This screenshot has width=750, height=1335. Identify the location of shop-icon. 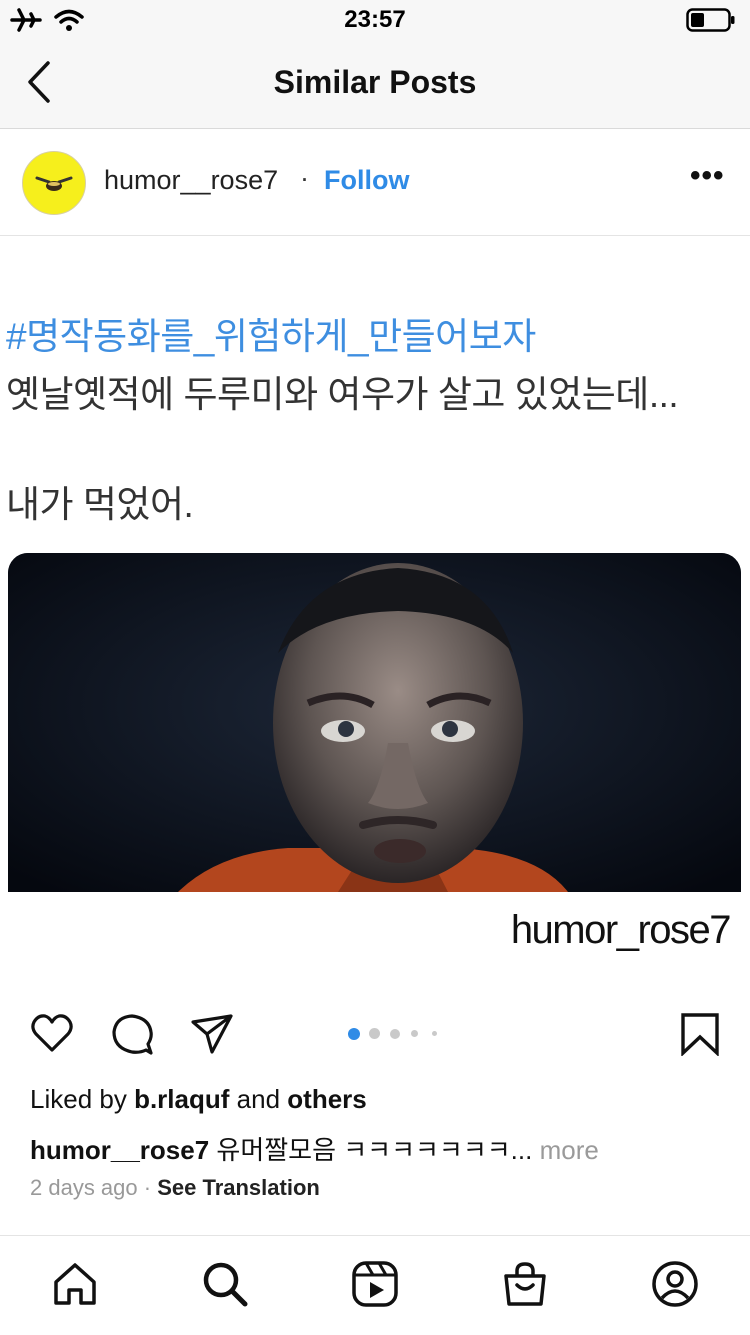
(525, 1284).